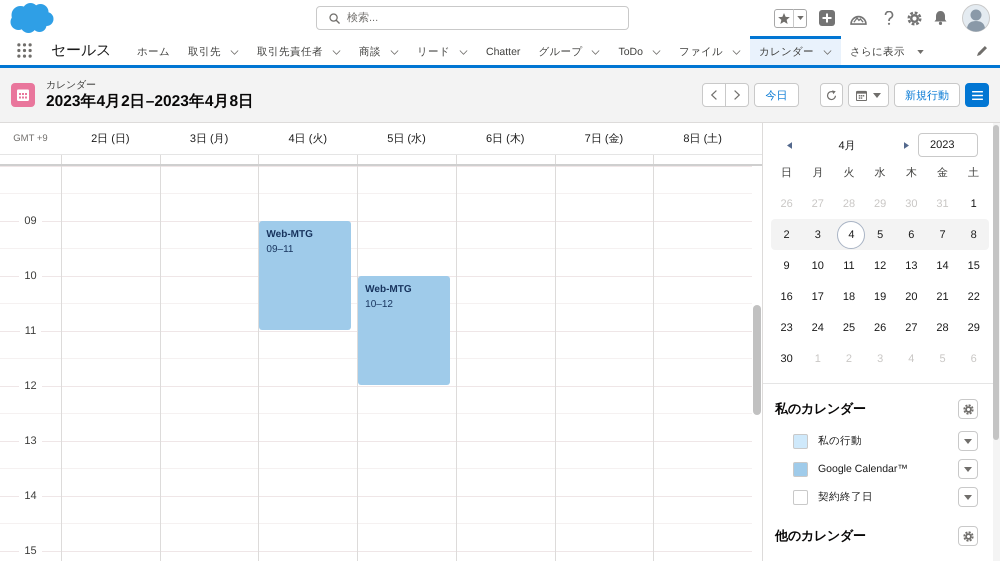 The width and height of the screenshot is (1000, 561). Describe the element at coordinates (940, 18) in the screenshot. I see `bell-icon` at that location.